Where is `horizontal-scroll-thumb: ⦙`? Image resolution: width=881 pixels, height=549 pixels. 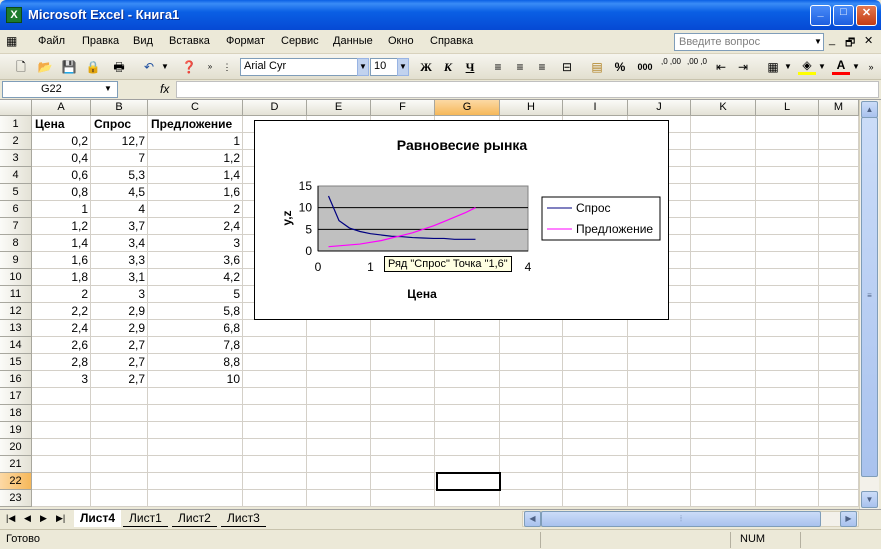
horizontal-scroll-thumb: ⦙ is located at coordinates (681, 519).